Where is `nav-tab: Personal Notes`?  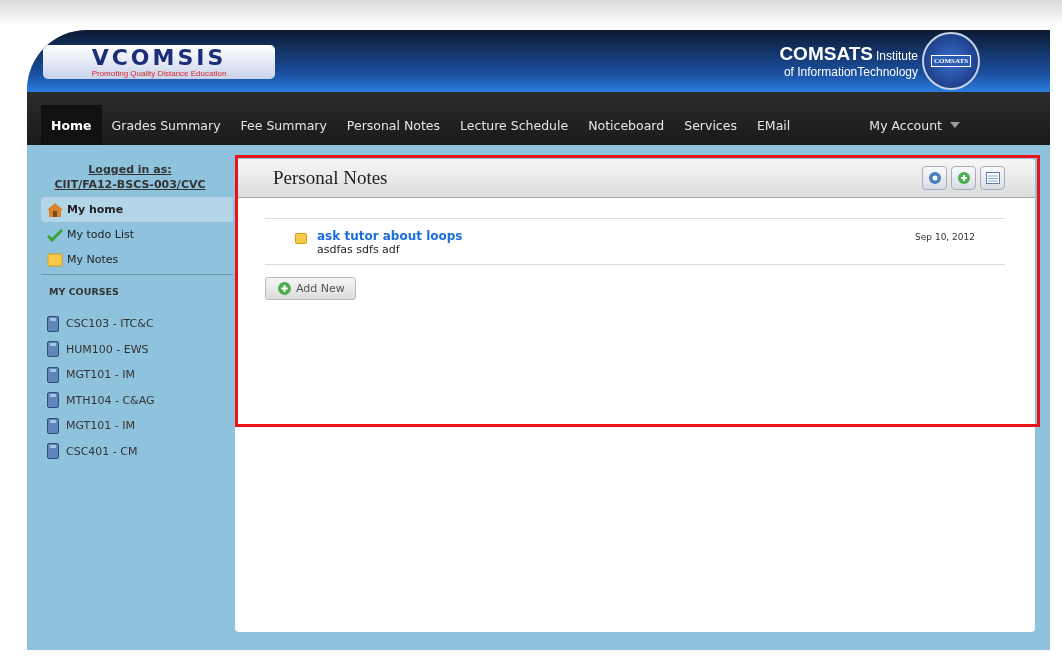
nav-tab: Personal Notes is located at coordinates (393, 125).